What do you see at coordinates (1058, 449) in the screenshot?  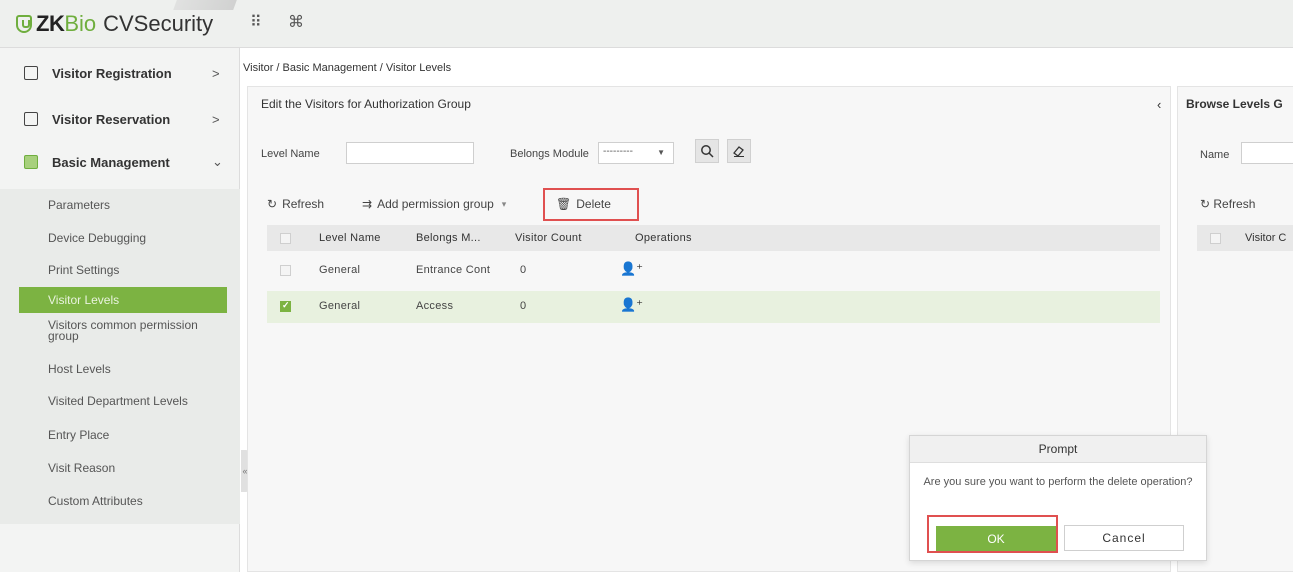 I see `dialog-title: Prompt` at bounding box center [1058, 449].